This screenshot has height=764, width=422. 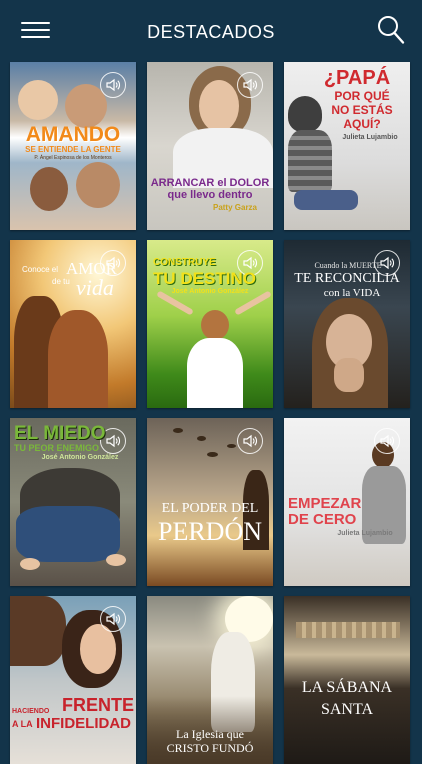 What do you see at coordinates (391, 30) in the screenshot?
I see `search-icon` at bounding box center [391, 30].